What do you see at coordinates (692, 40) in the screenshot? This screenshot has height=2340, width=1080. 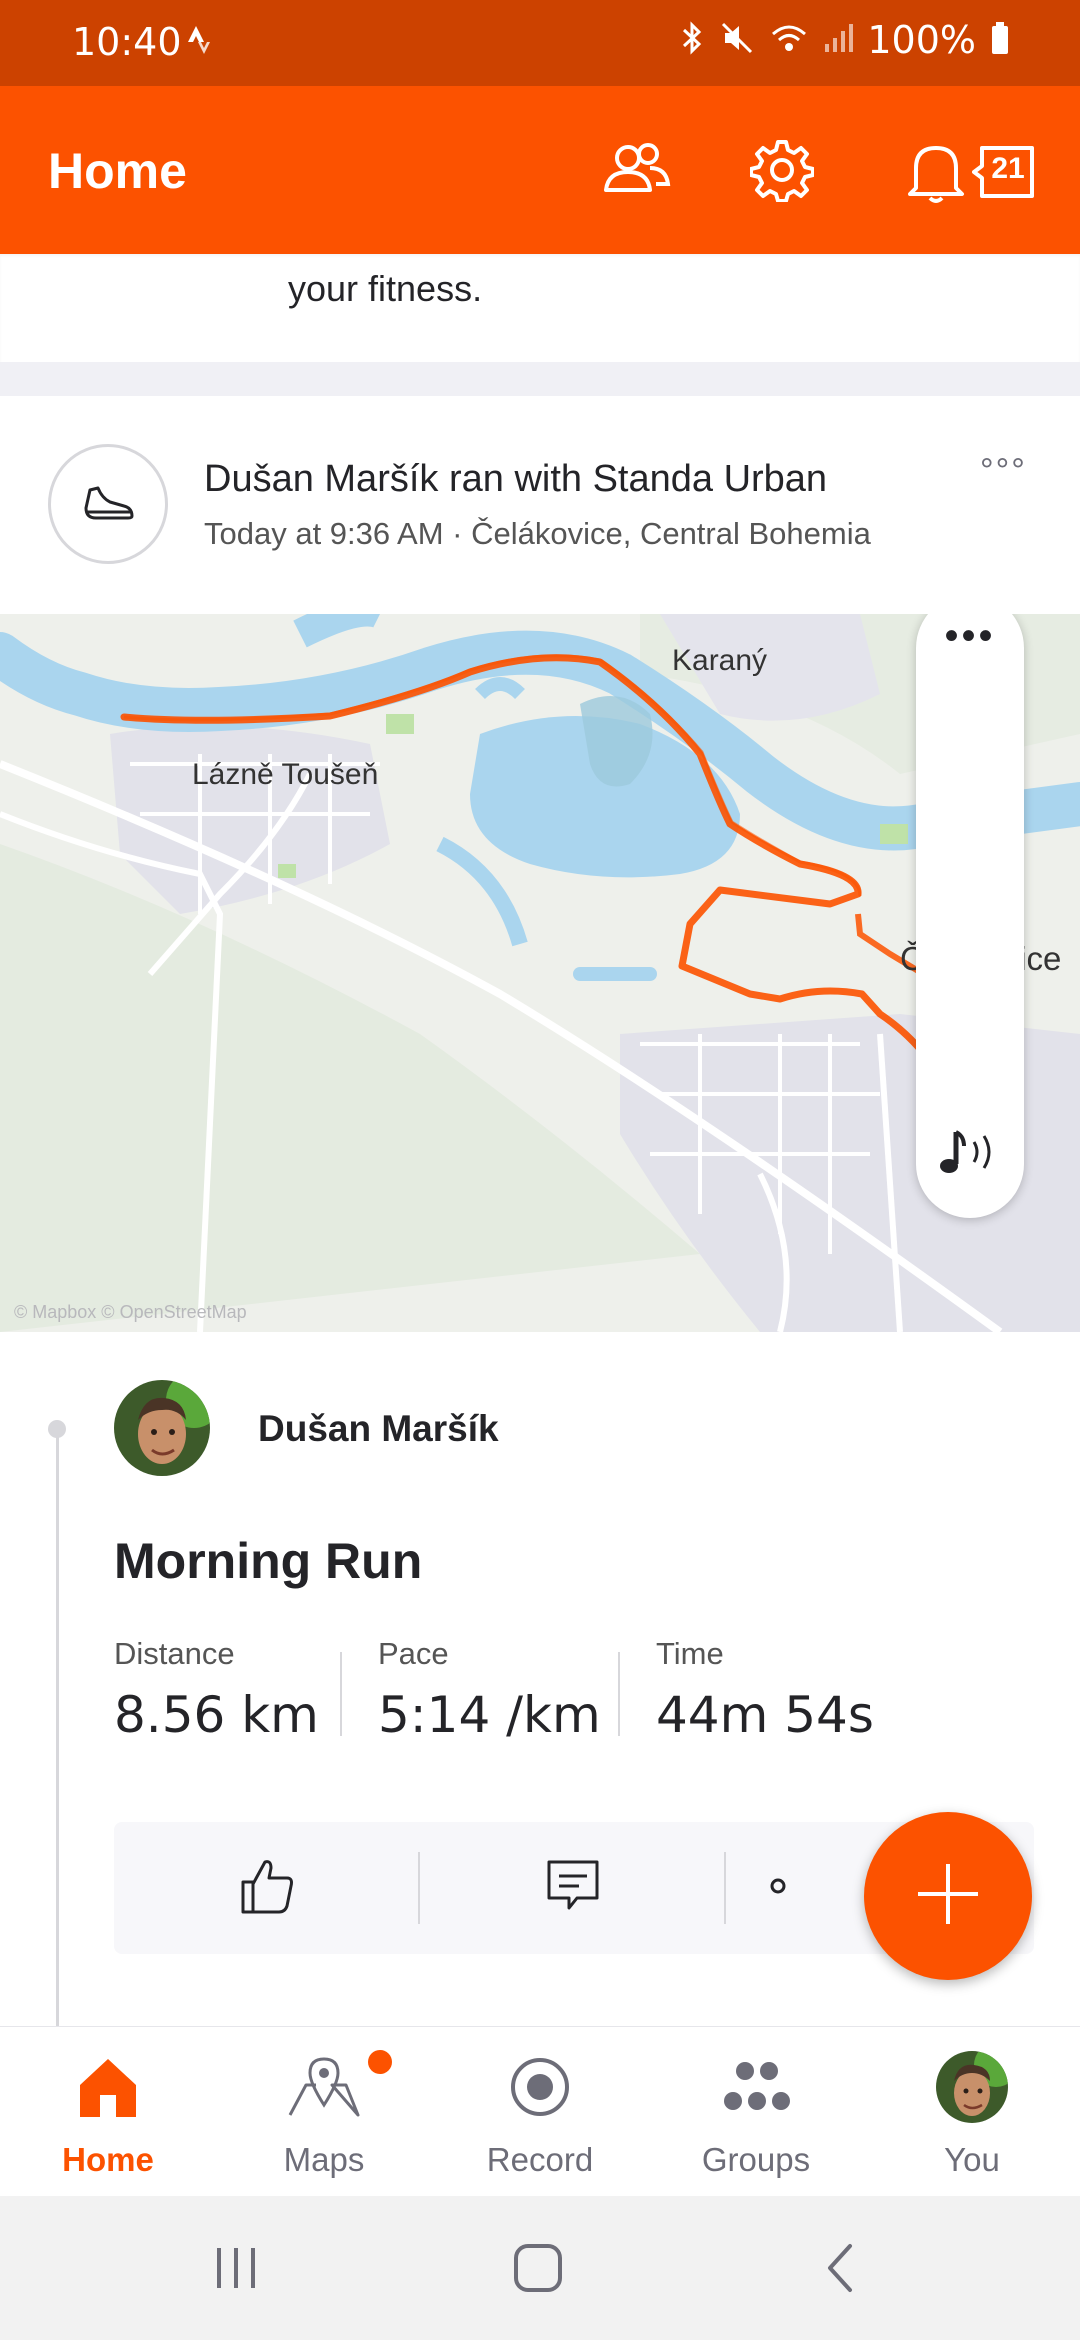 I see `bluetooth-icon` at bounding box center [692, 40].